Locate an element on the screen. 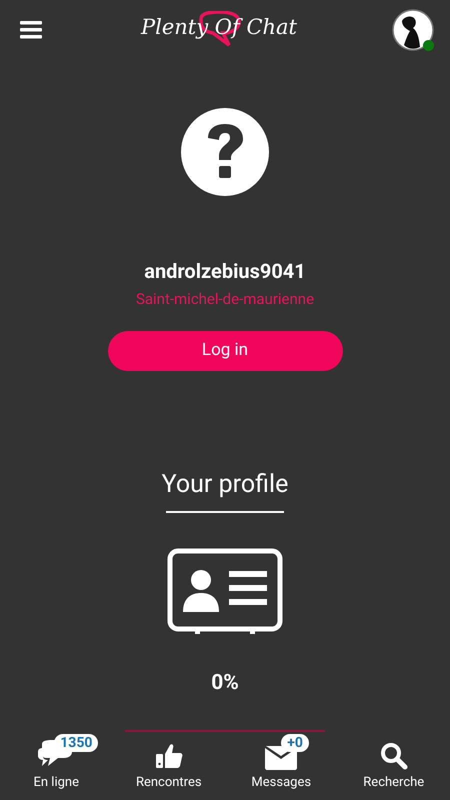  nav-tab: Recherche is located at coordinates (394, 769).